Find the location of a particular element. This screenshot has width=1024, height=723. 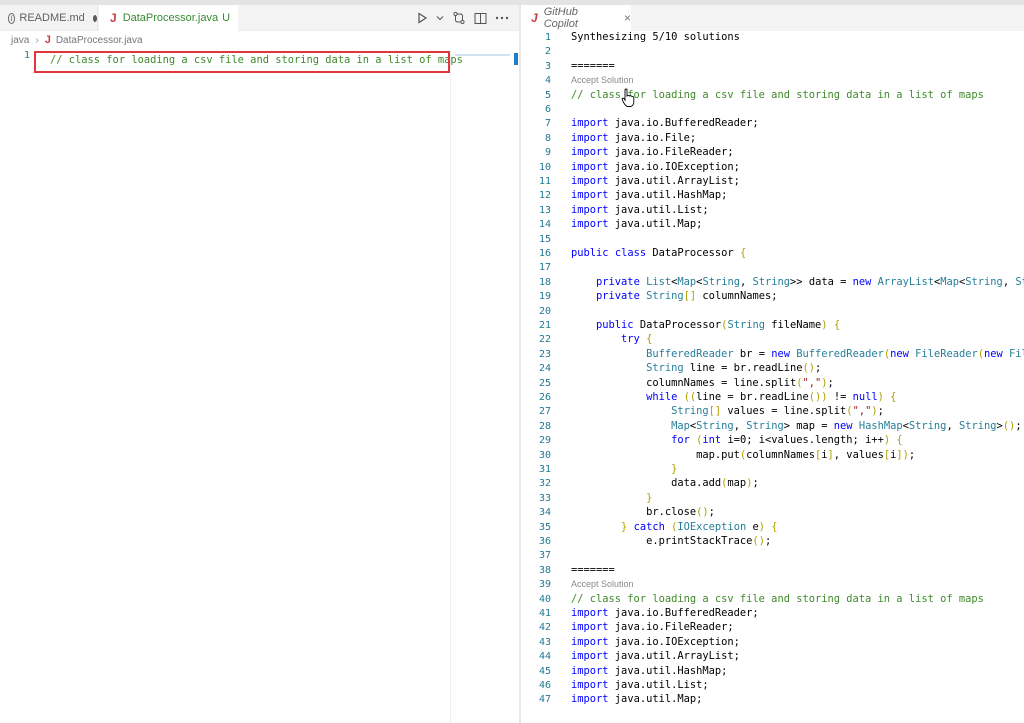

code-line: 46 import java.util.List; is located at coordinates (772, 686).